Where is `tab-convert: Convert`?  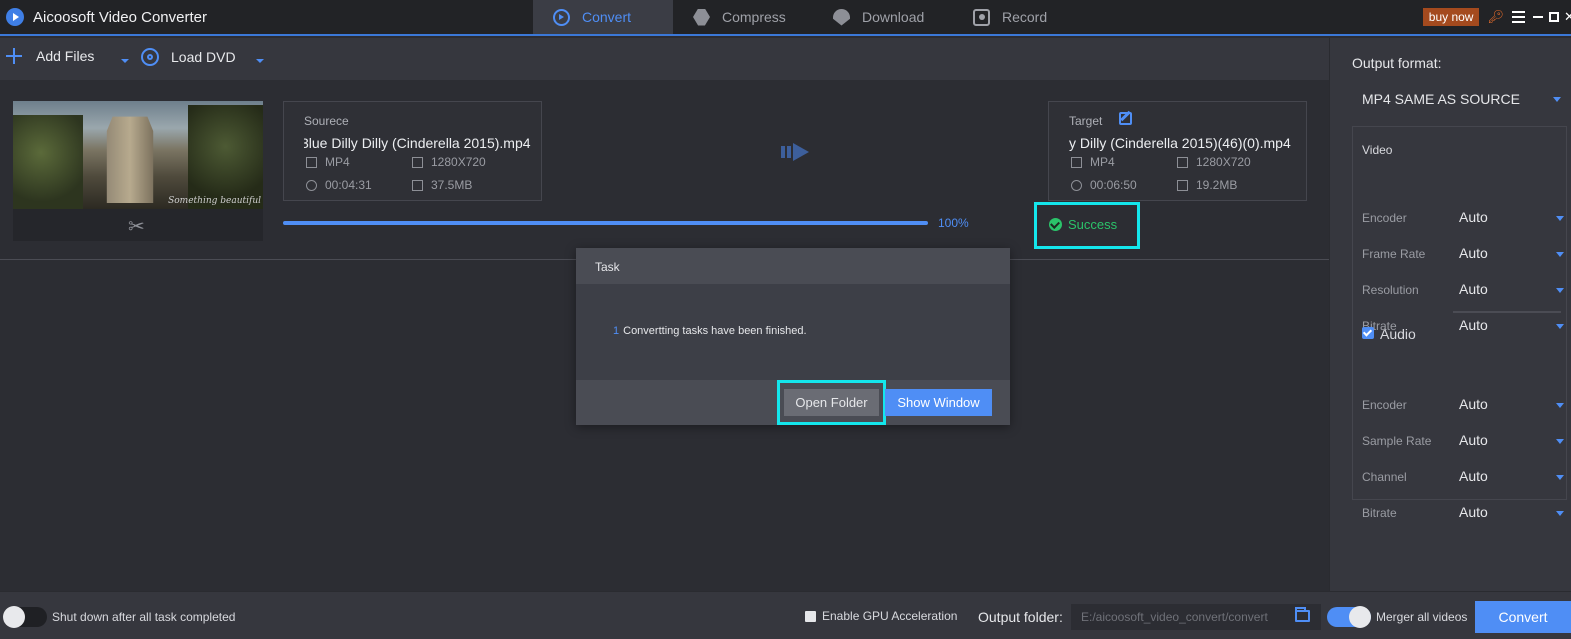 tab-convert: Convert is located at coordinates (603, 17).